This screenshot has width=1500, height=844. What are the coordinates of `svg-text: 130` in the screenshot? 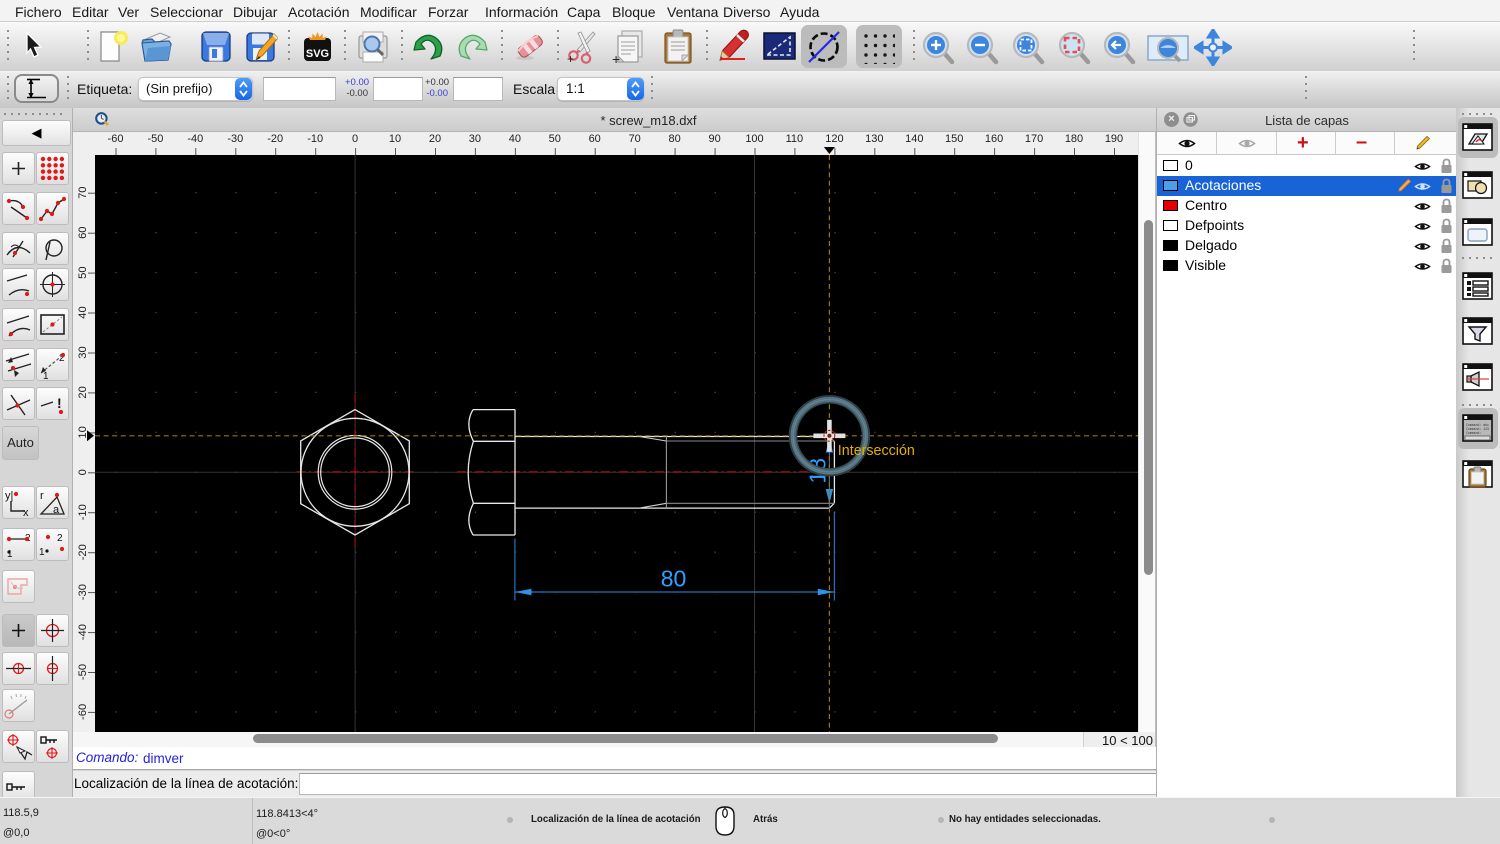 It's located at (874, 139).